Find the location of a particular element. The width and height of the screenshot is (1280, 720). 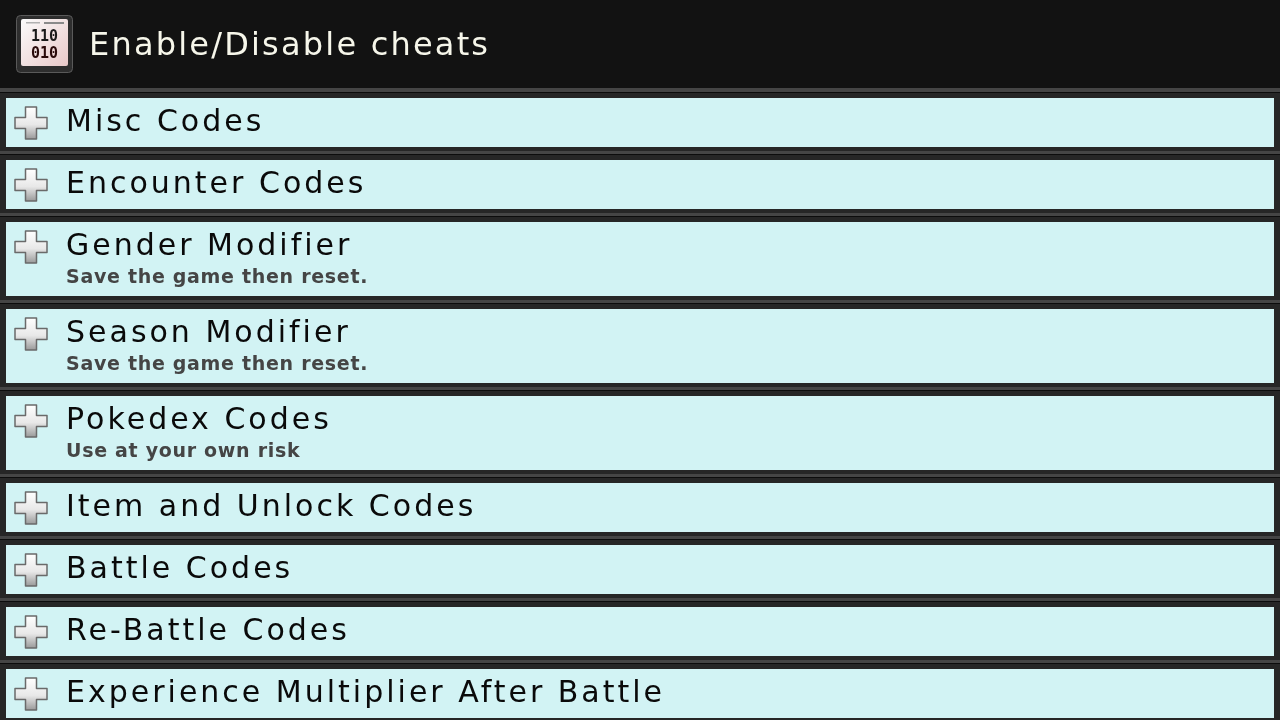

cheat-group-row: Misc Codes is located at coordinates (640, 122).